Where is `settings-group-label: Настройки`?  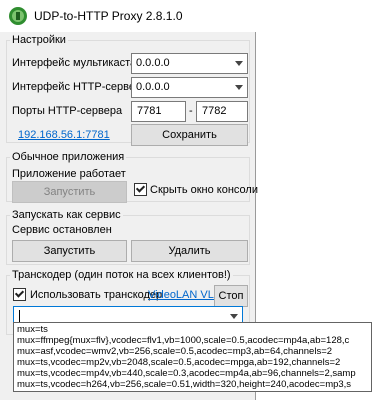
settings-group-label: Настройки is located at coordinates (39, 40).